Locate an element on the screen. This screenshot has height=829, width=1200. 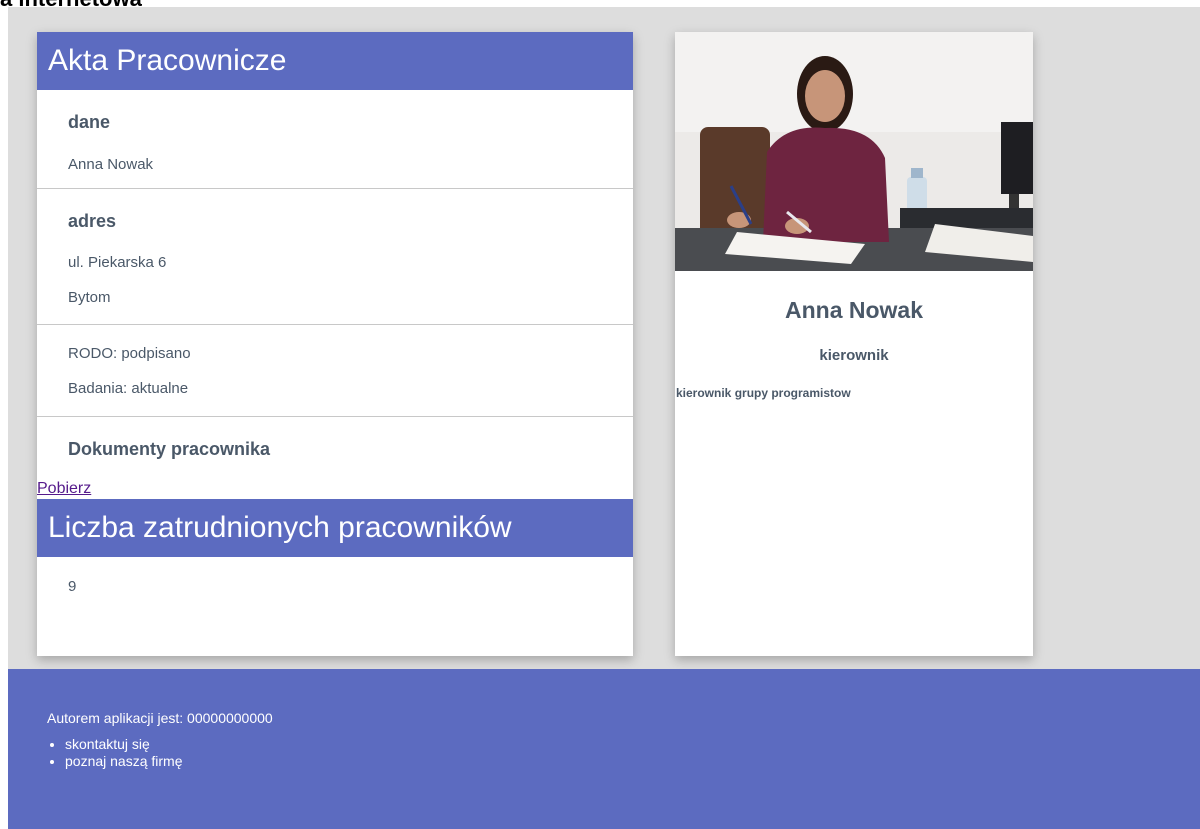
profile-description: kierownik grupy programistow is located at coordinates (763, 393).